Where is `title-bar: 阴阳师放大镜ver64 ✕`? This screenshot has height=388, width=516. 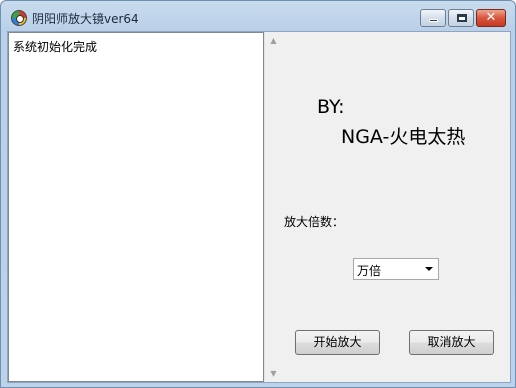 title-bar: 阴阳师放大镜ver64 ✕ is located at coordinates (258, 16).